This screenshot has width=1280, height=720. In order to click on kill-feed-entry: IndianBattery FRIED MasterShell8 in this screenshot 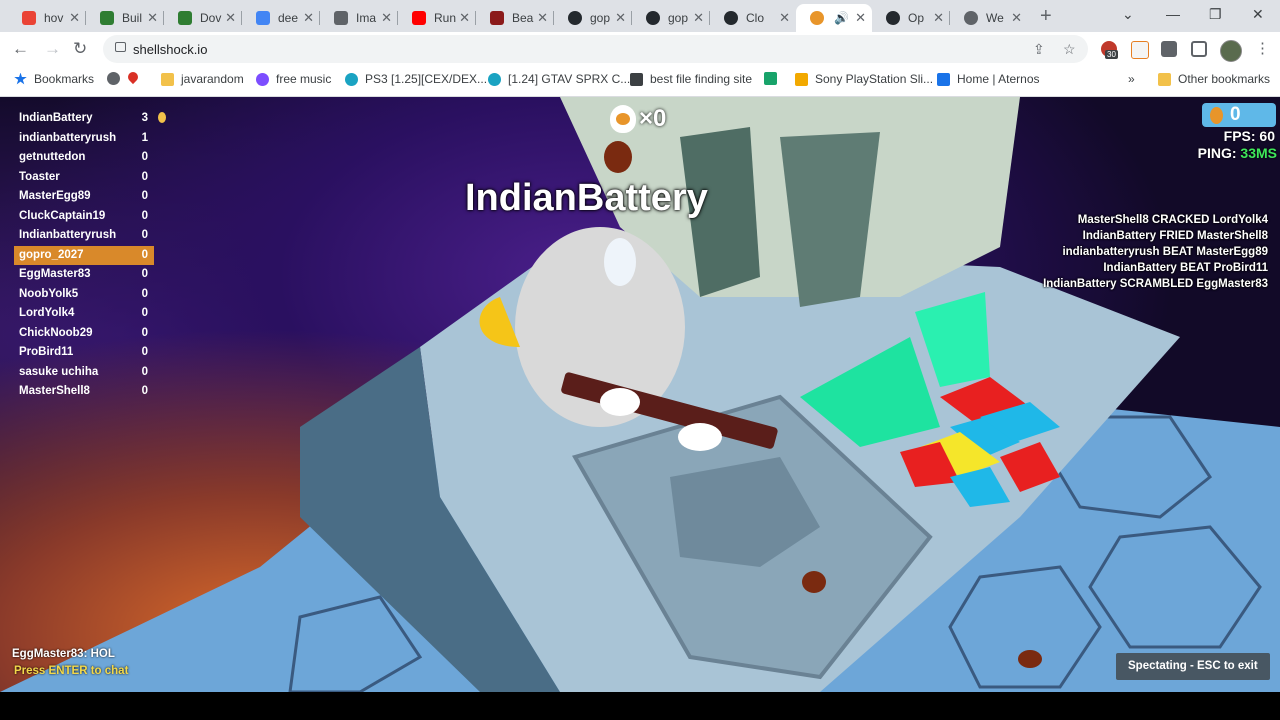, I will do `click(1175, 236)`.